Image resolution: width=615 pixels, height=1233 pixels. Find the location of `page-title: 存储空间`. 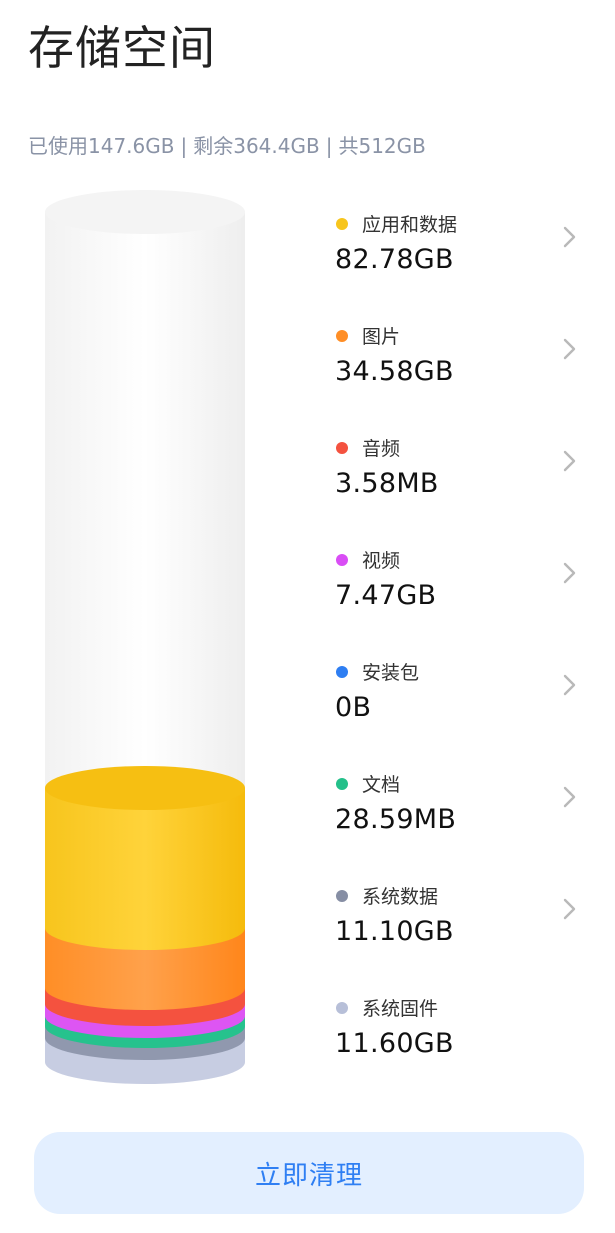

page-title: 存储空间 is located at coordinates (122, 48).